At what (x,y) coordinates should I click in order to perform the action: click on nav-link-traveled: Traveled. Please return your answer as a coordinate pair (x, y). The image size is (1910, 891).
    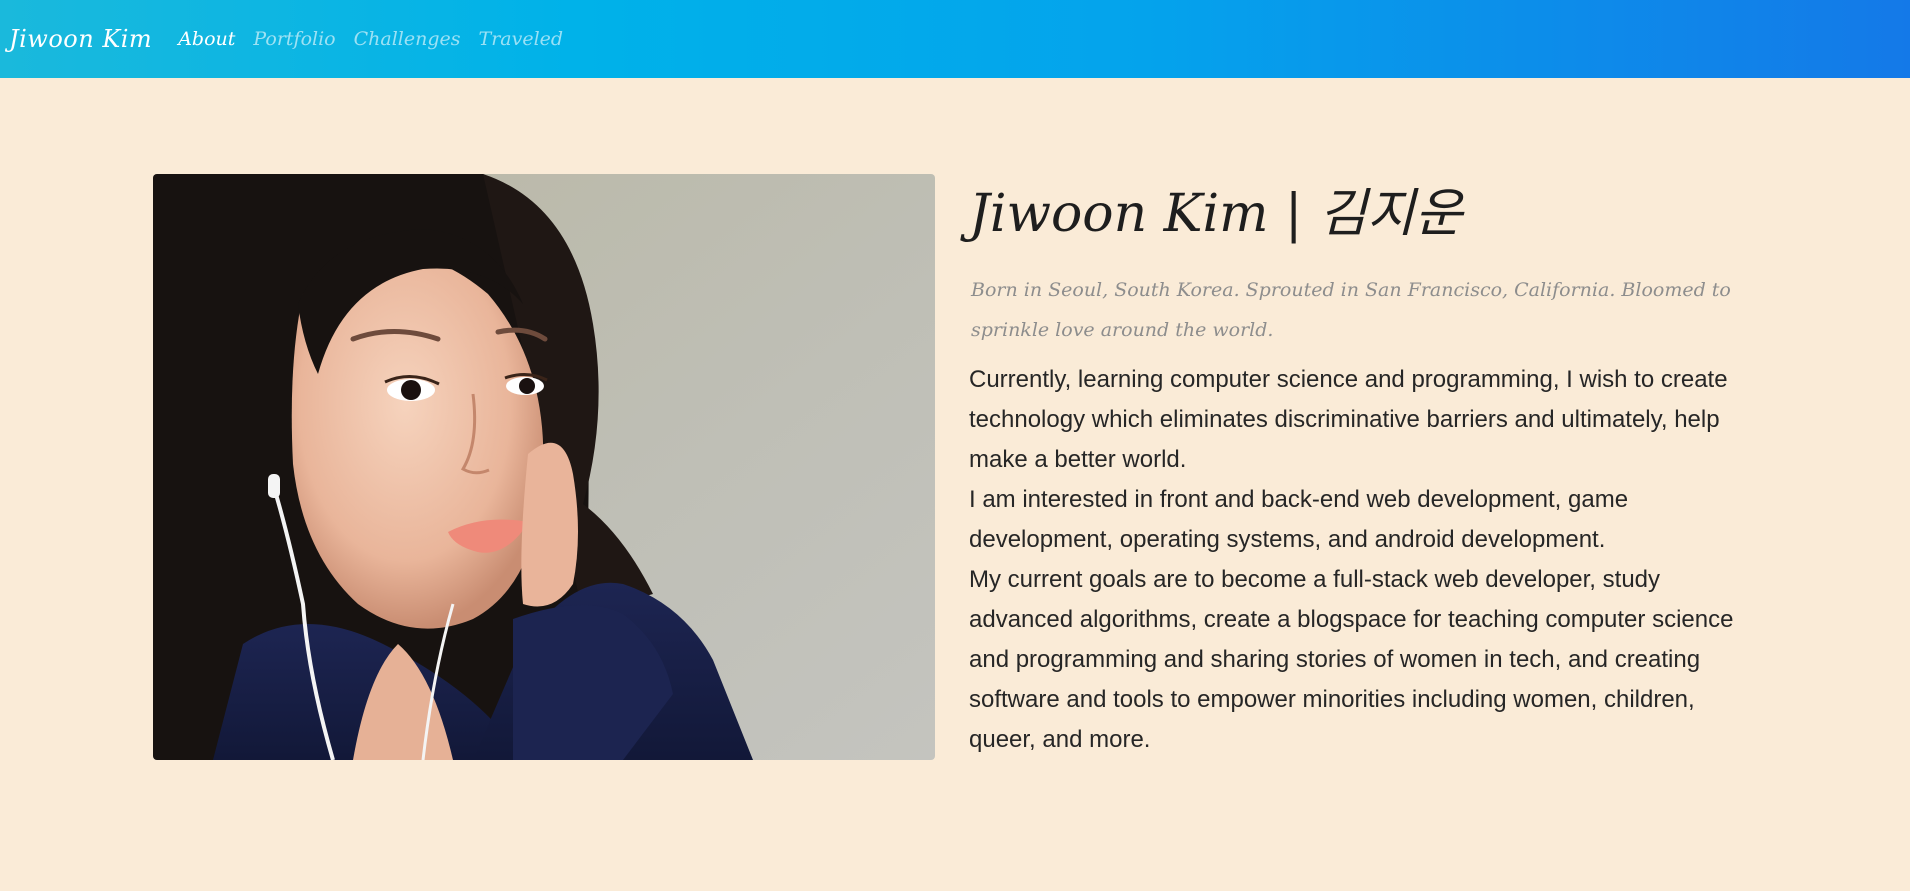
    Looking at the image, I should click on (521, 39).